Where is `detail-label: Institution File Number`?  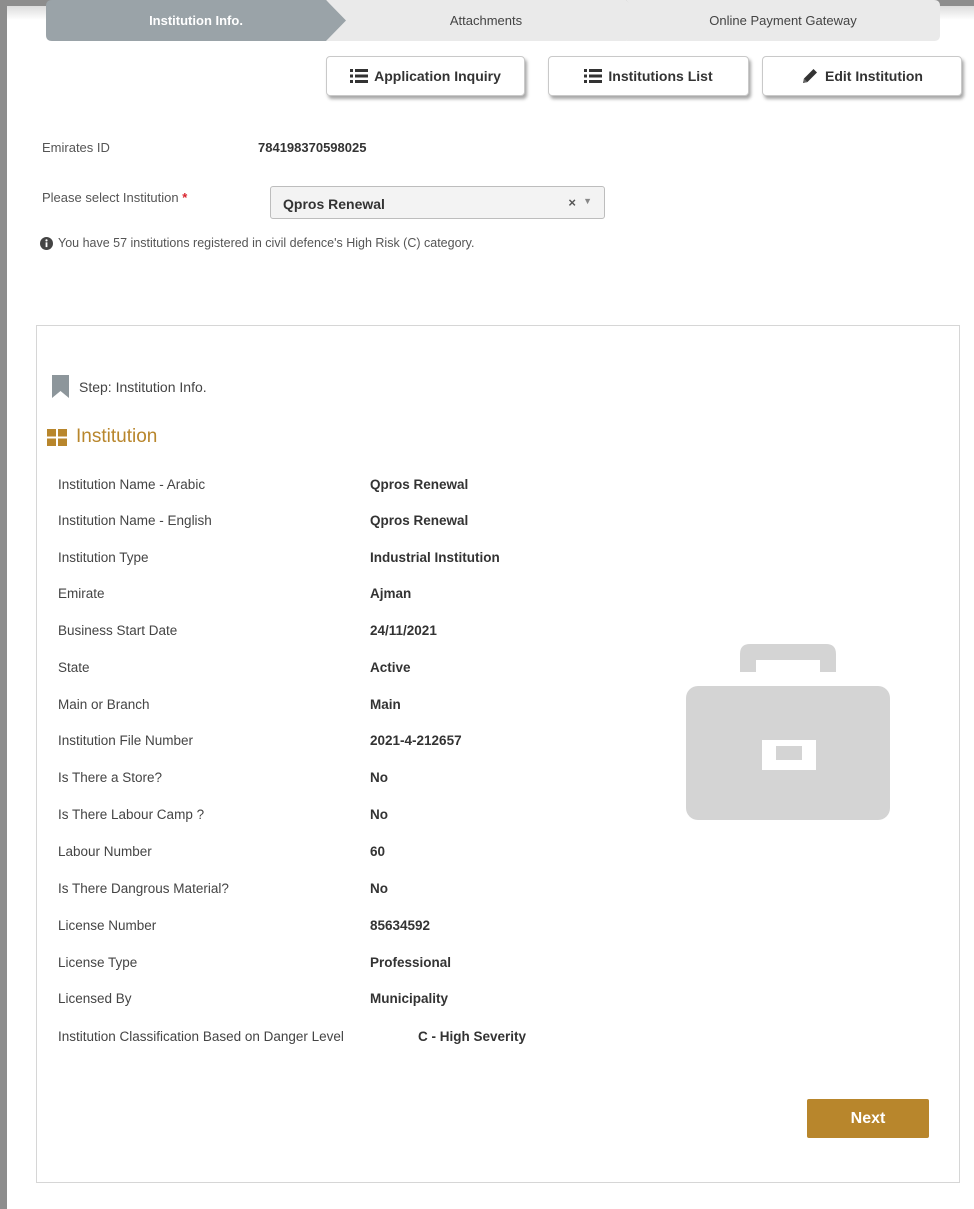
detail-label: Institution File Number is located at coordinates (126, 740).